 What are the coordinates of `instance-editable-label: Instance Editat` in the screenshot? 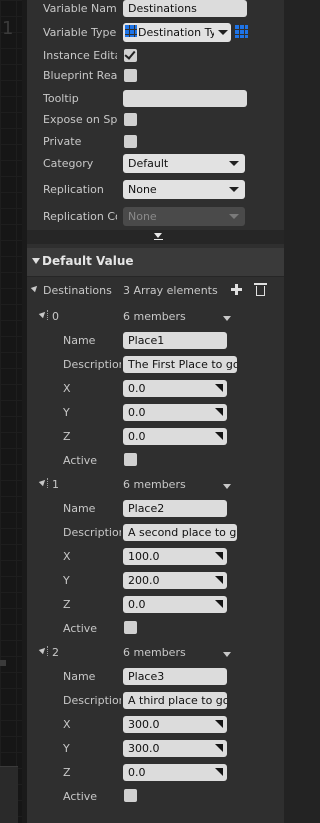 It's located at (80, 55).